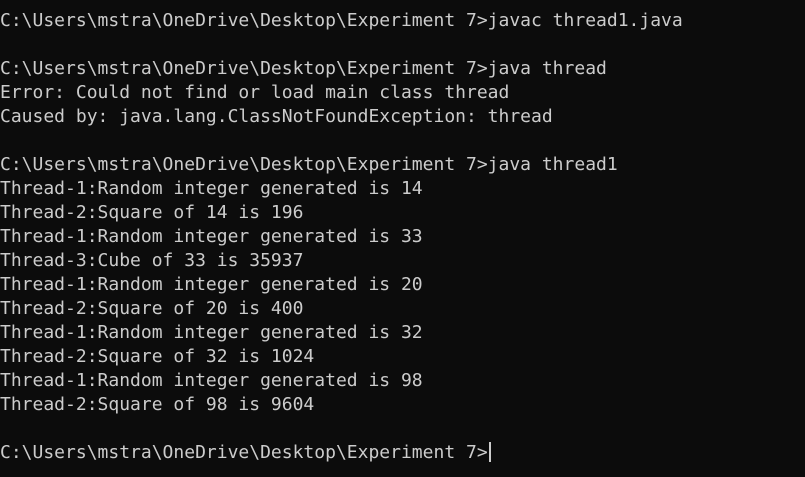  What do you see at coordinates (211, 236) in the screenshot?
I see `terminal-line: Thread-1:Random integer generated is 33` at bounding box center [211, 236].